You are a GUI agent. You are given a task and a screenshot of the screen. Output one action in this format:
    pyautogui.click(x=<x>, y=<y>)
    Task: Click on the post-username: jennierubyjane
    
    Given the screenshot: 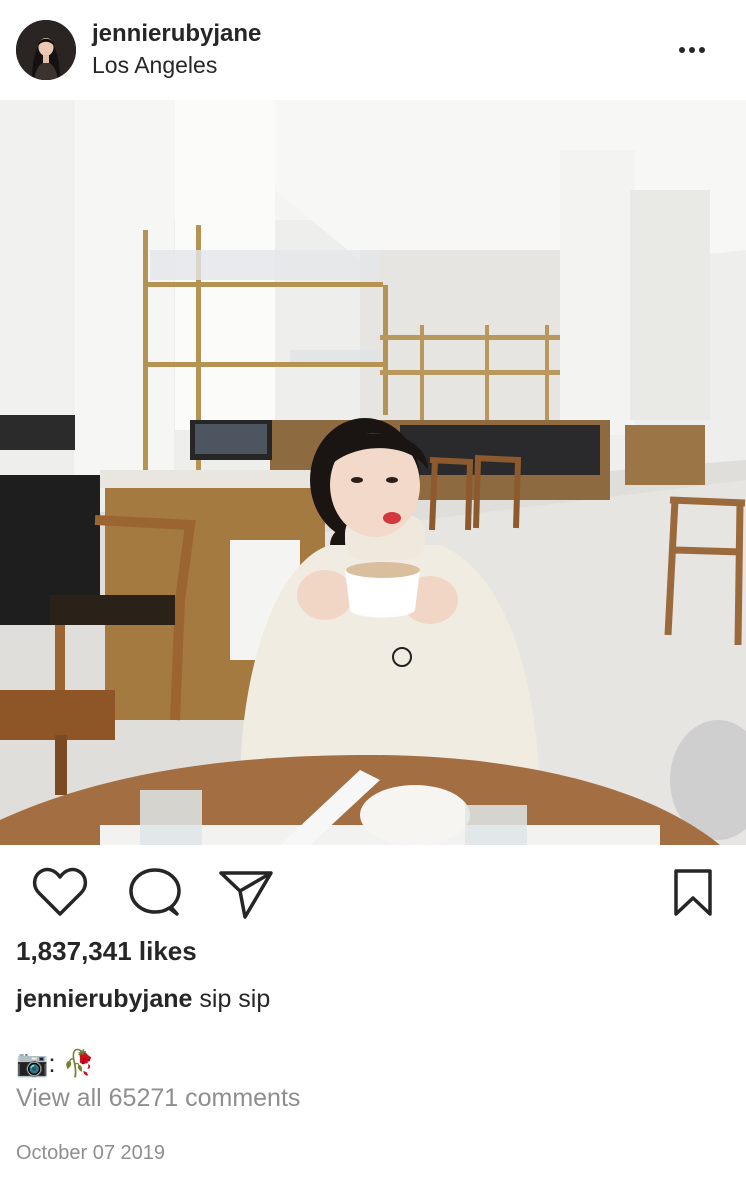 What is the action you would take?
    pyautogui.click(x=176, y=34)
    